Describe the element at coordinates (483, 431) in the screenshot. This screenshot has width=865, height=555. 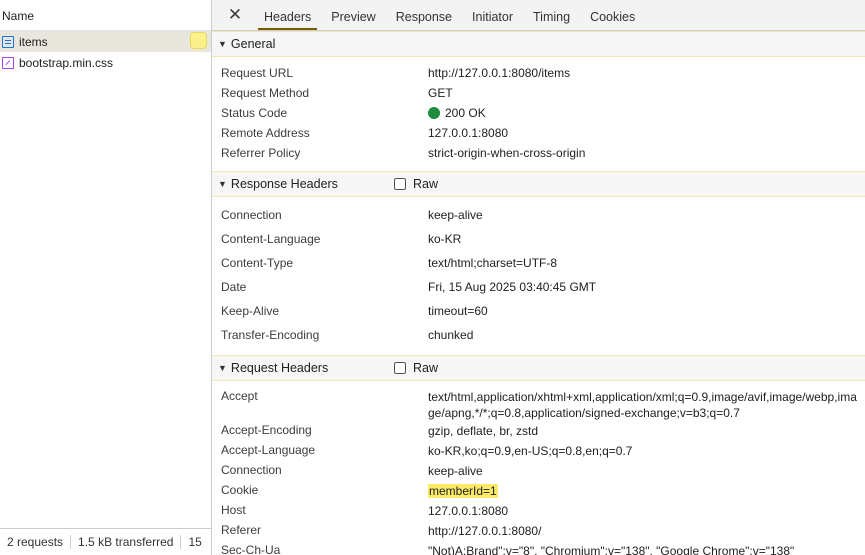
I see `header-value: gzip, deflate, br, zstd` at that location.